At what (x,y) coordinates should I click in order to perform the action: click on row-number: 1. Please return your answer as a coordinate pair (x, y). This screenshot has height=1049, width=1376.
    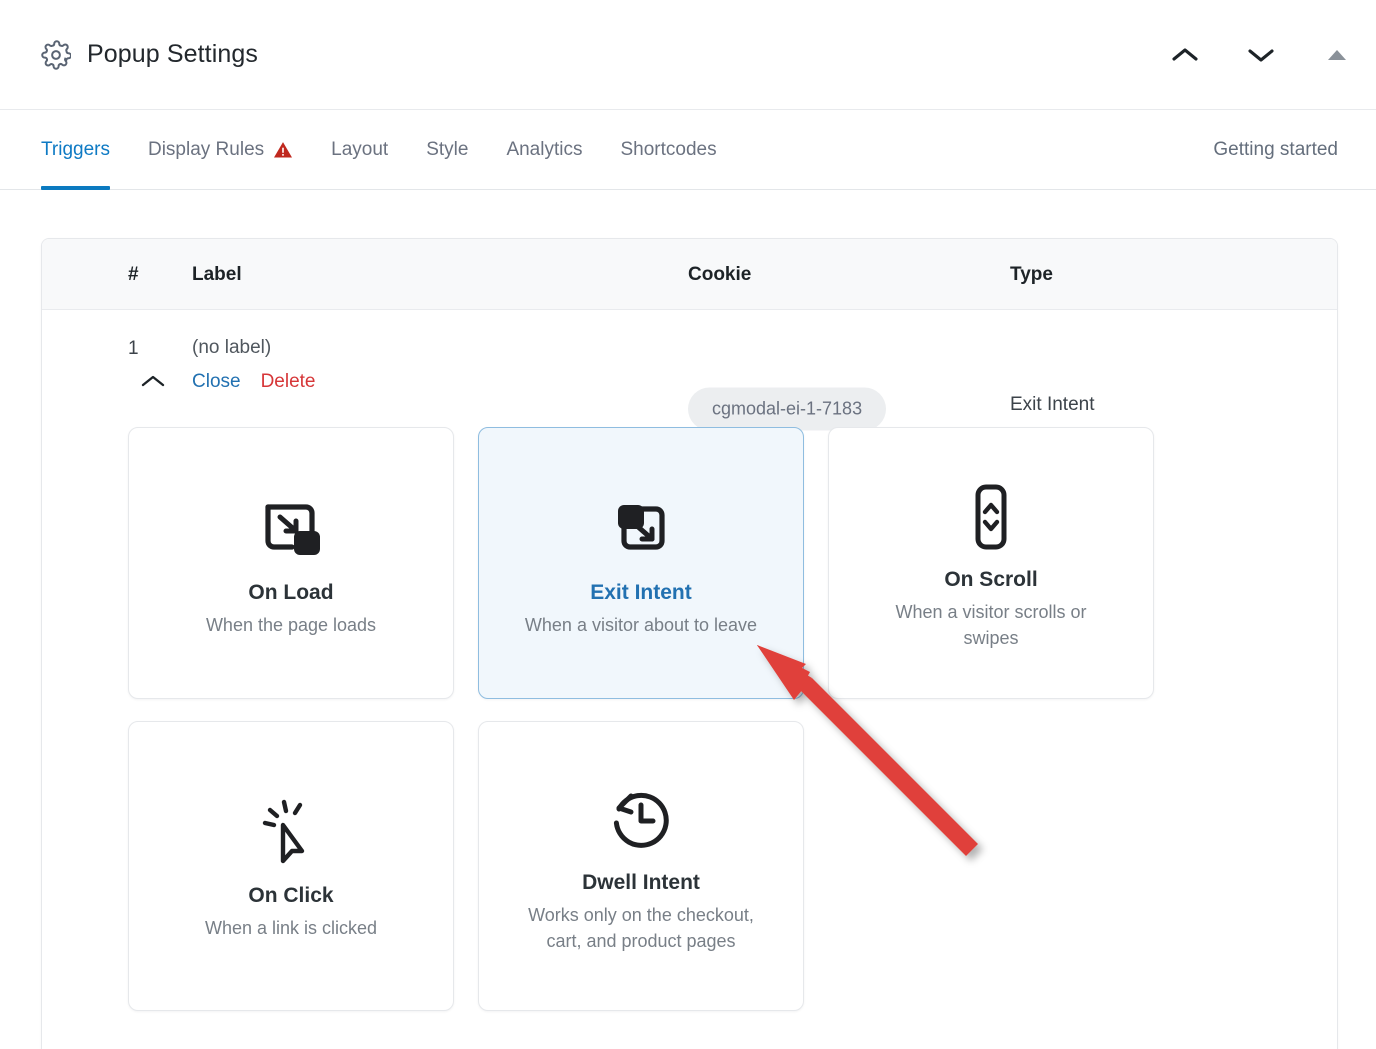
    Looking at the image, I should click on (133, 348).